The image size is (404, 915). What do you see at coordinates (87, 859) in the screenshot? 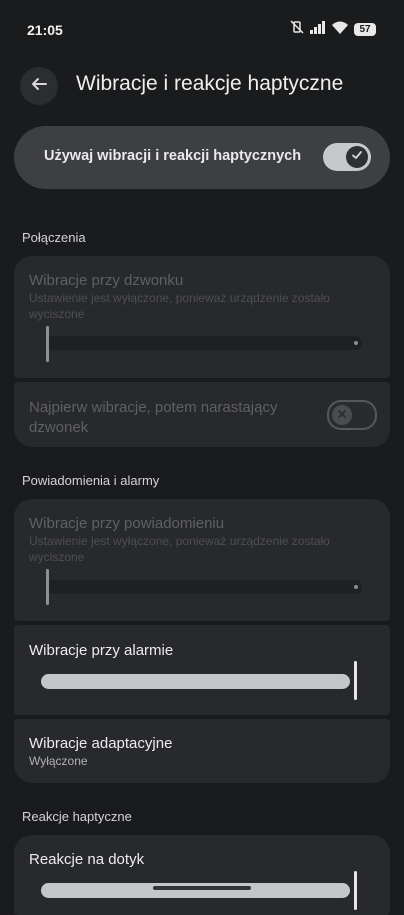
I see `touch-feedback-title: Reakcje na dotyk` at bounding box center [87, 859].